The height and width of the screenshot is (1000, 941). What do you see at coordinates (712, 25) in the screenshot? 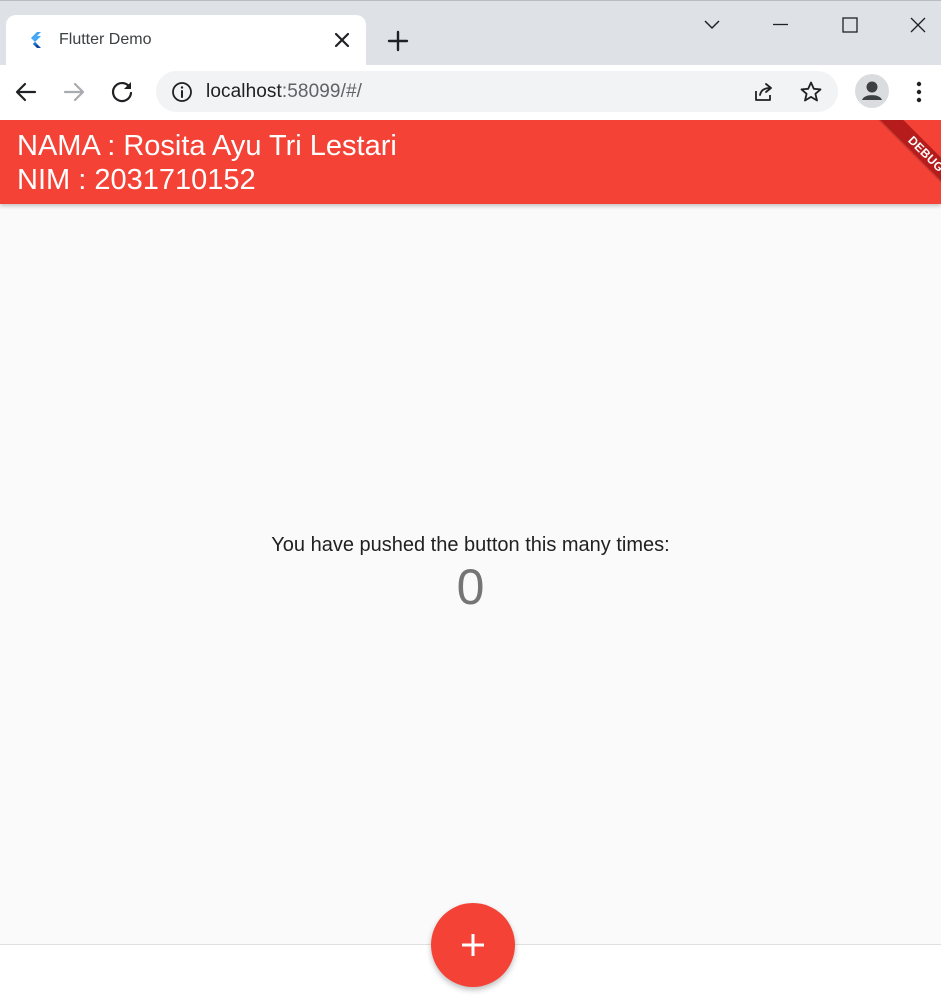
I see `chevron-down-icon` at bounding box center [712, 25].